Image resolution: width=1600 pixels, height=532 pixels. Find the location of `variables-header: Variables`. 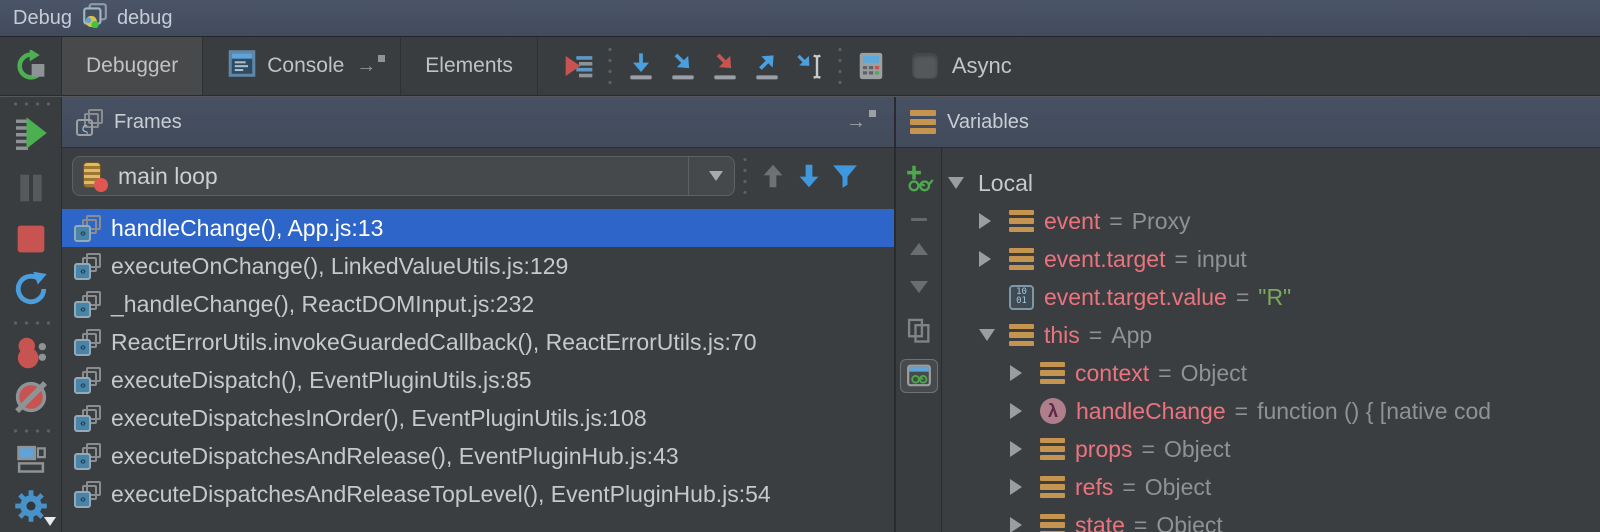

variables-header: Variables is located at coordinates (1248, 122).